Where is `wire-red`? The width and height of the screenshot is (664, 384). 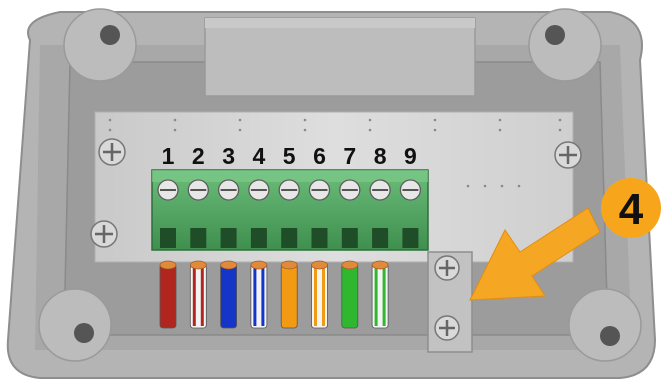
wire-red is located at coordinates (168, 294).